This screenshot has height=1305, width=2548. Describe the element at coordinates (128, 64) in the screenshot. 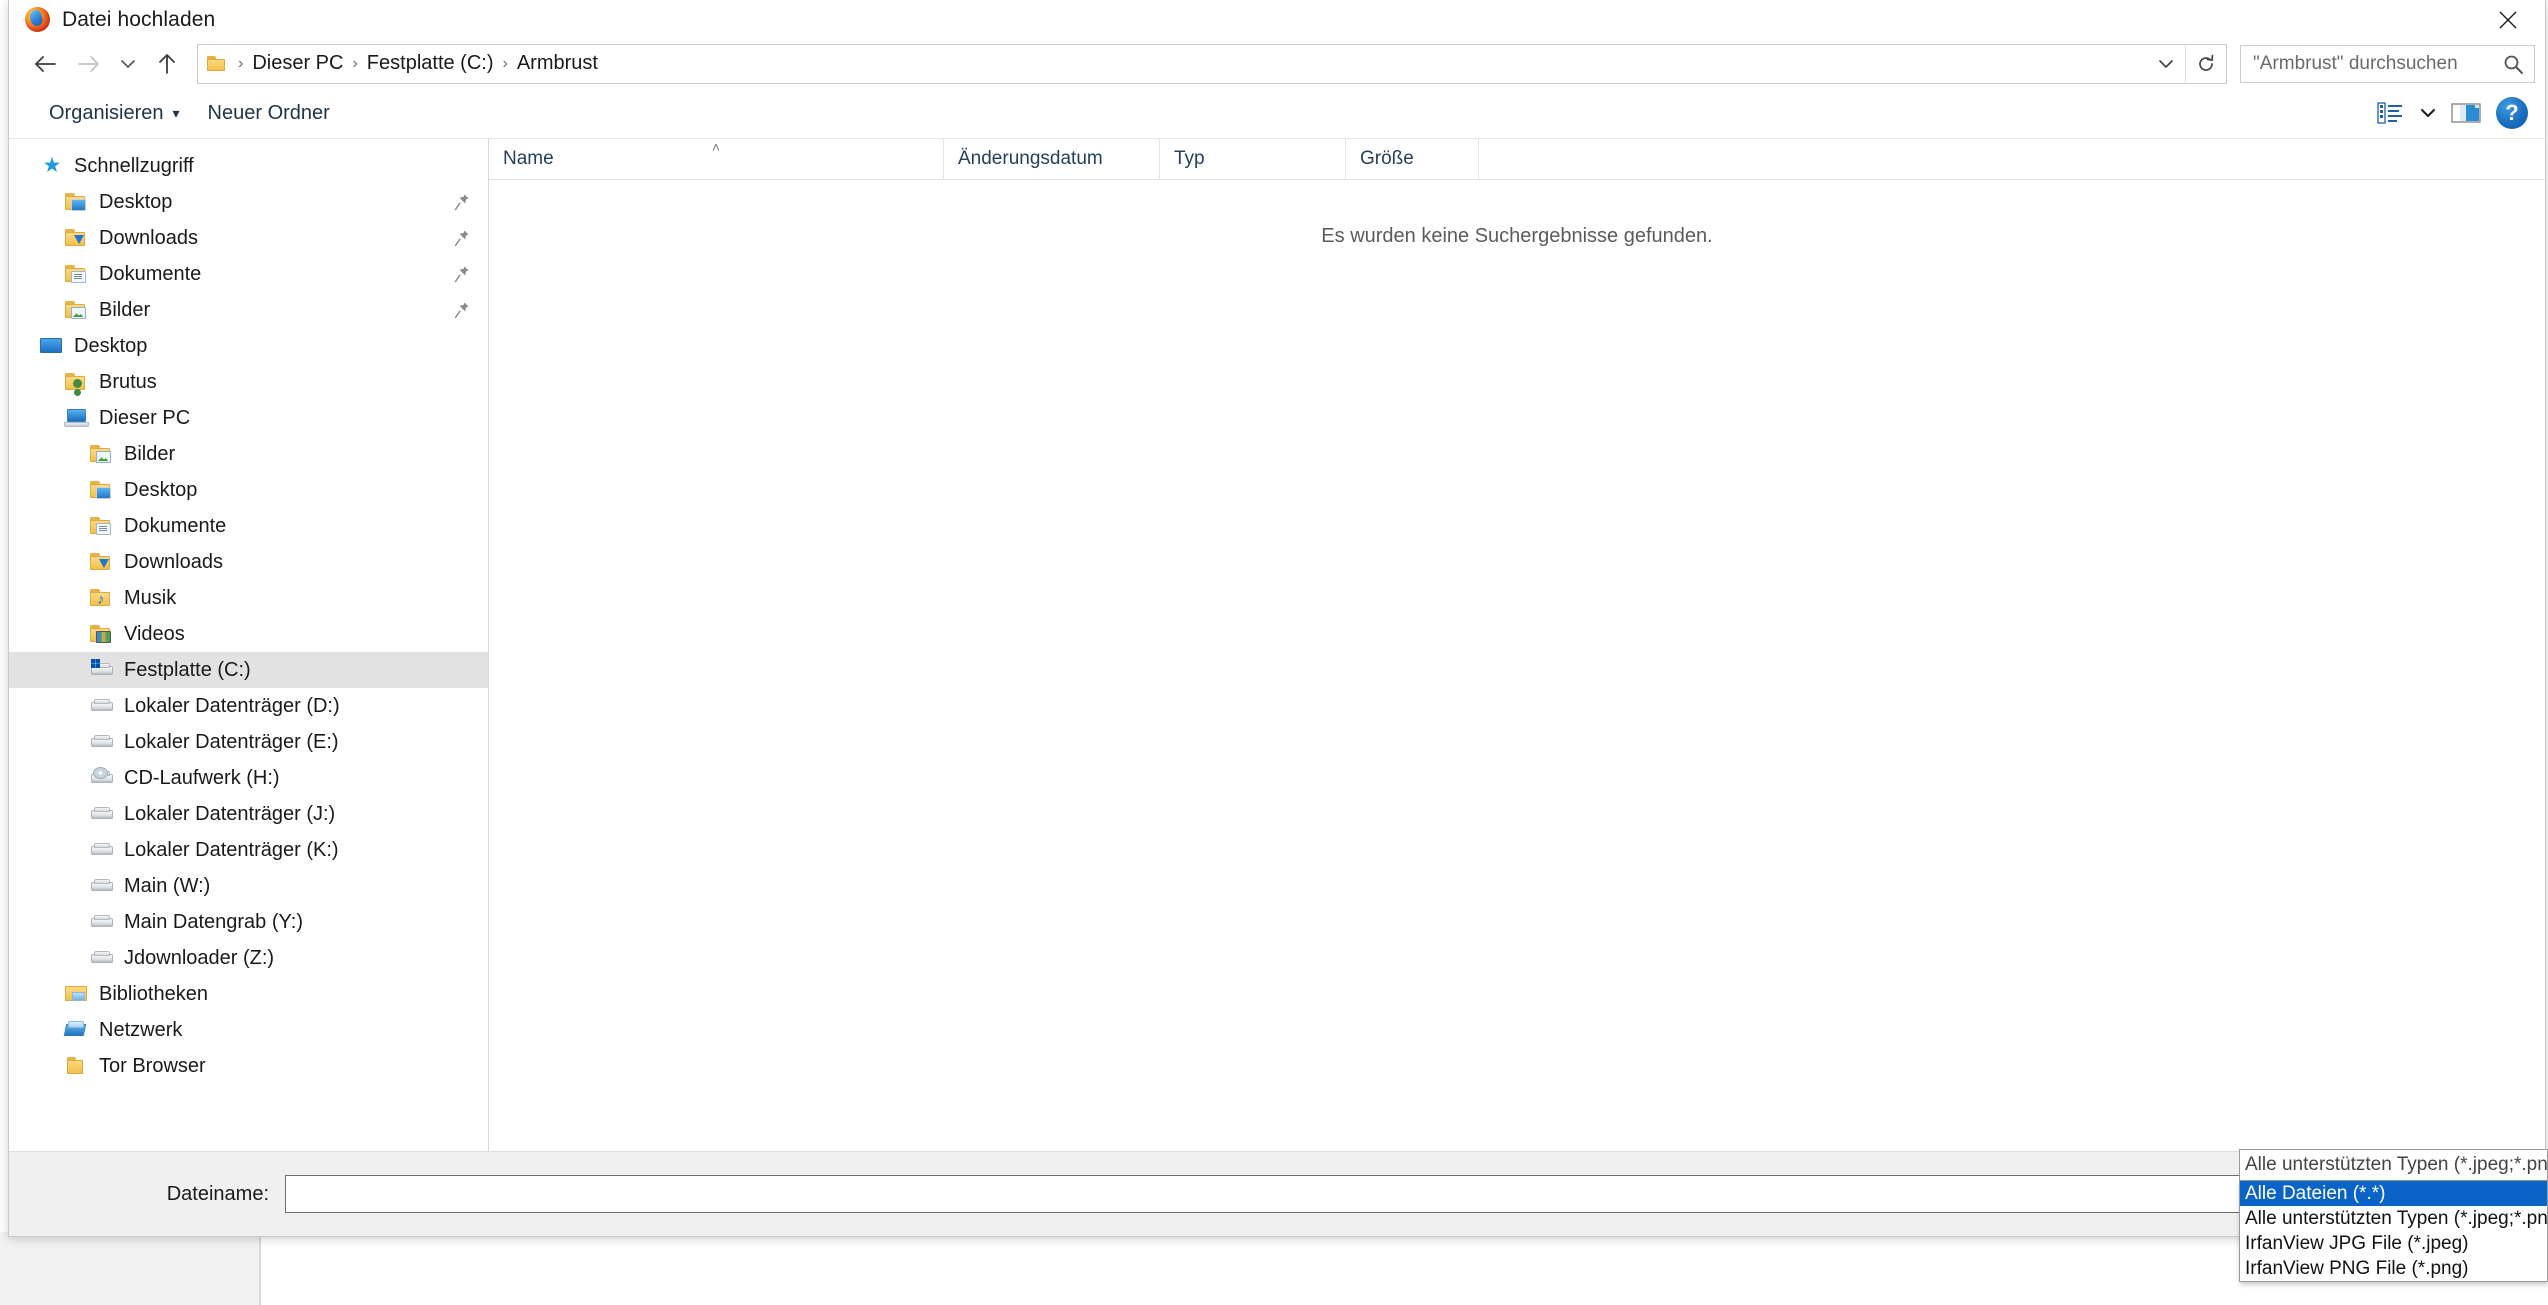

I see `recent-locations-button` at that location.